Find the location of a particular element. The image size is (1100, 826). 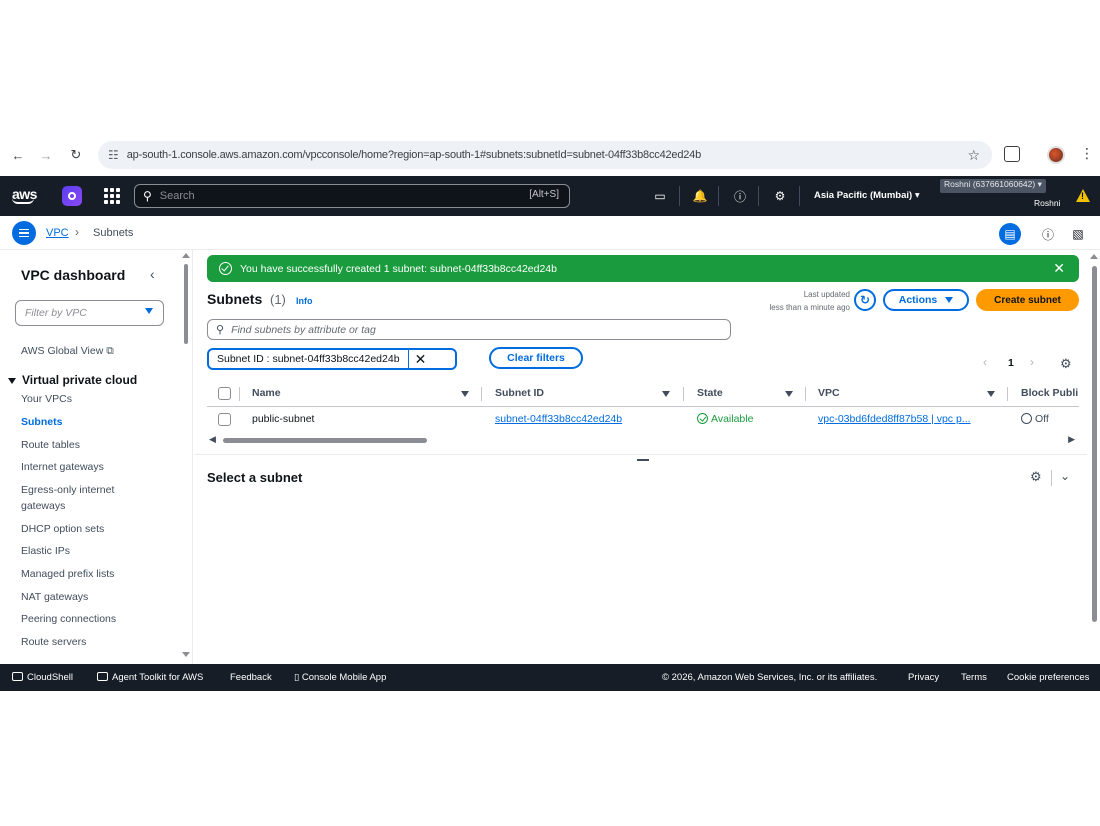

sidebar-item-egress-only-internet-gateways: Egress-only internet gateways is located at coordinates (78, 498).